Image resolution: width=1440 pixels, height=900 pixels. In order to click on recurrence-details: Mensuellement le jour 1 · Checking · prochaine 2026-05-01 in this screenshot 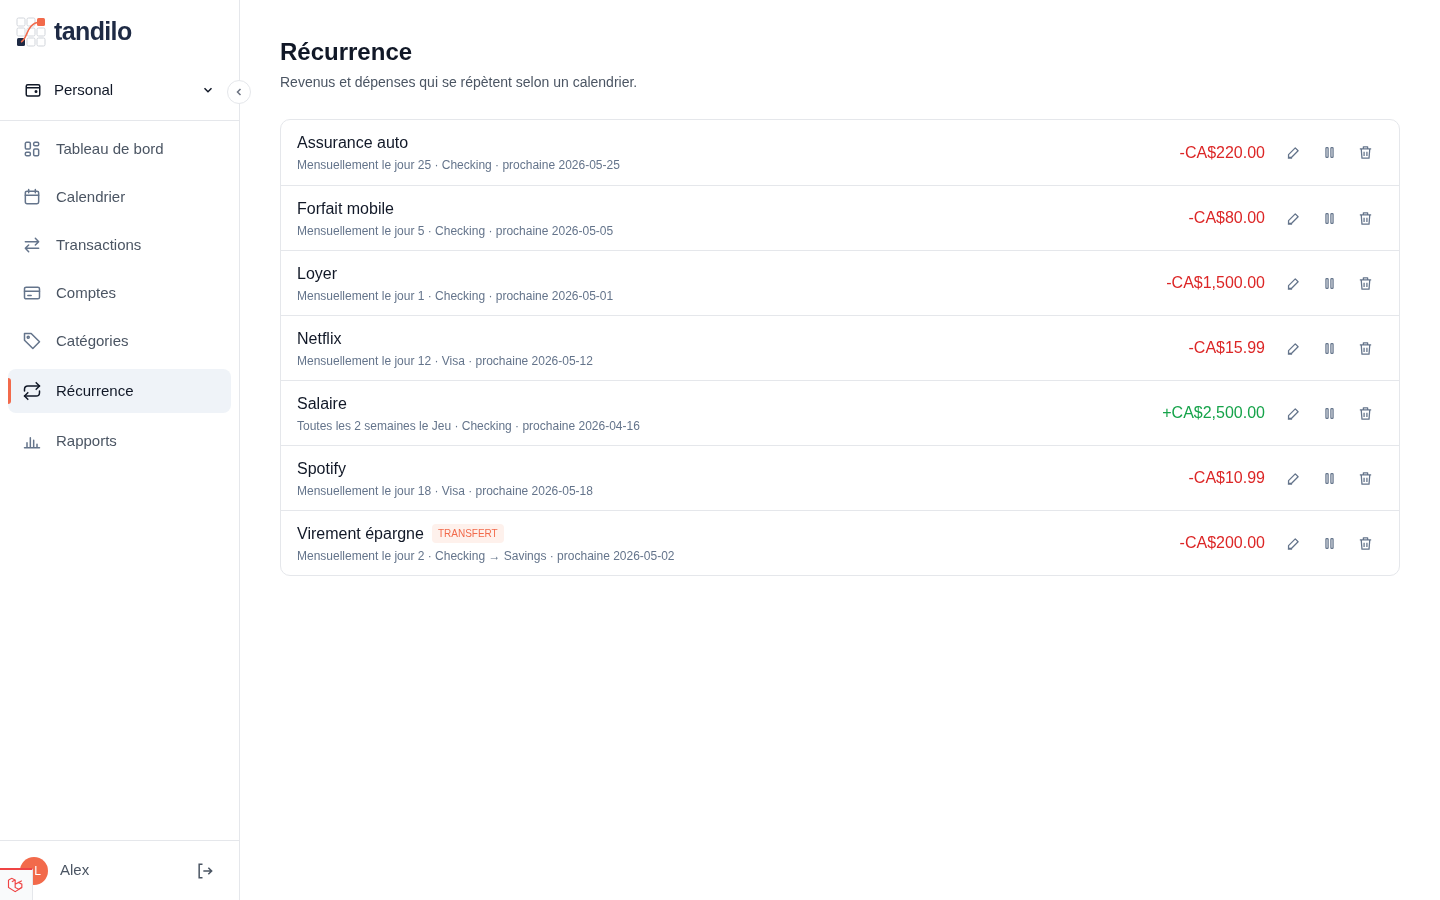, I will do `click(456, 296)`.